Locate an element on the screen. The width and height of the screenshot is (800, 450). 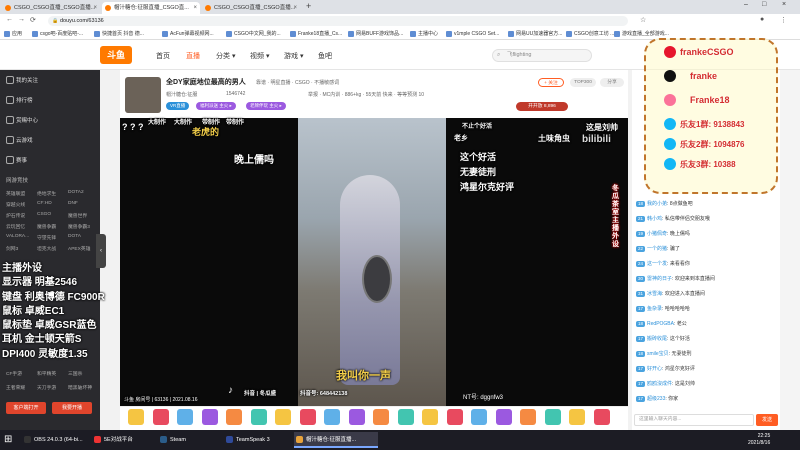
chat-nickname: 小猪佩奇 is located at coordinates (657, 234).